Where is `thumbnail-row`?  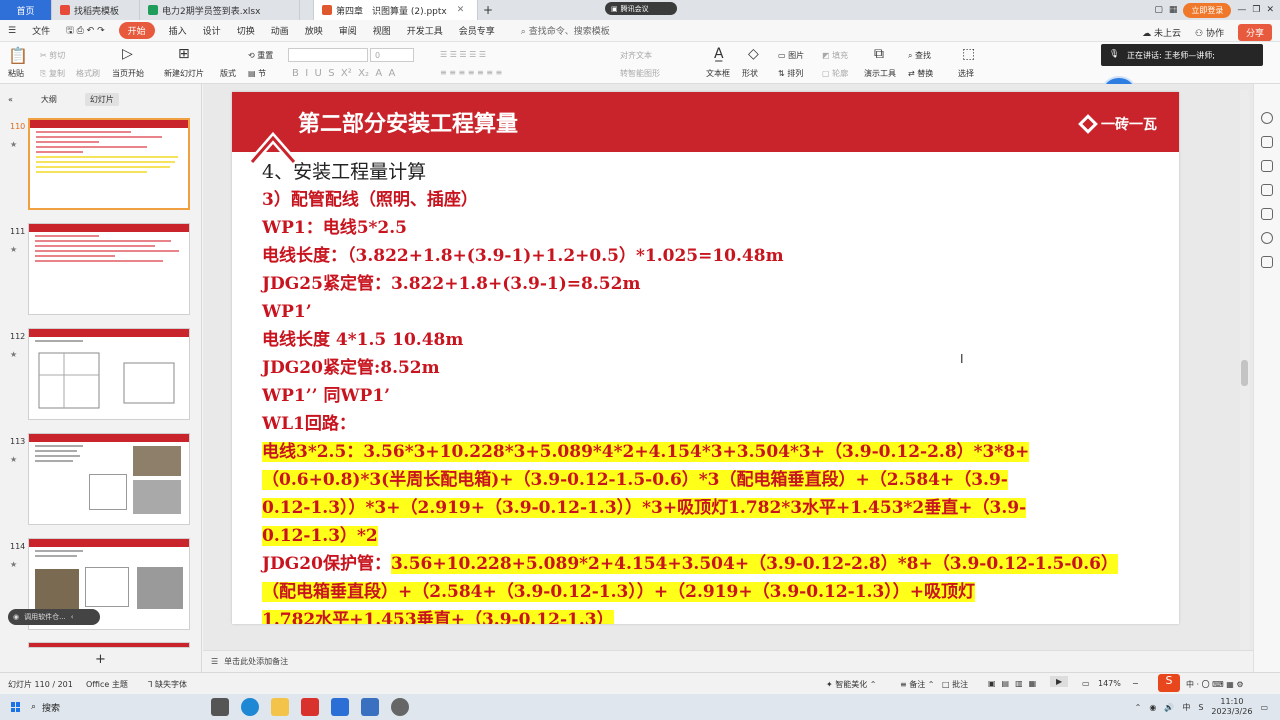
thumbnail-row is located at coordinates (100, 645).